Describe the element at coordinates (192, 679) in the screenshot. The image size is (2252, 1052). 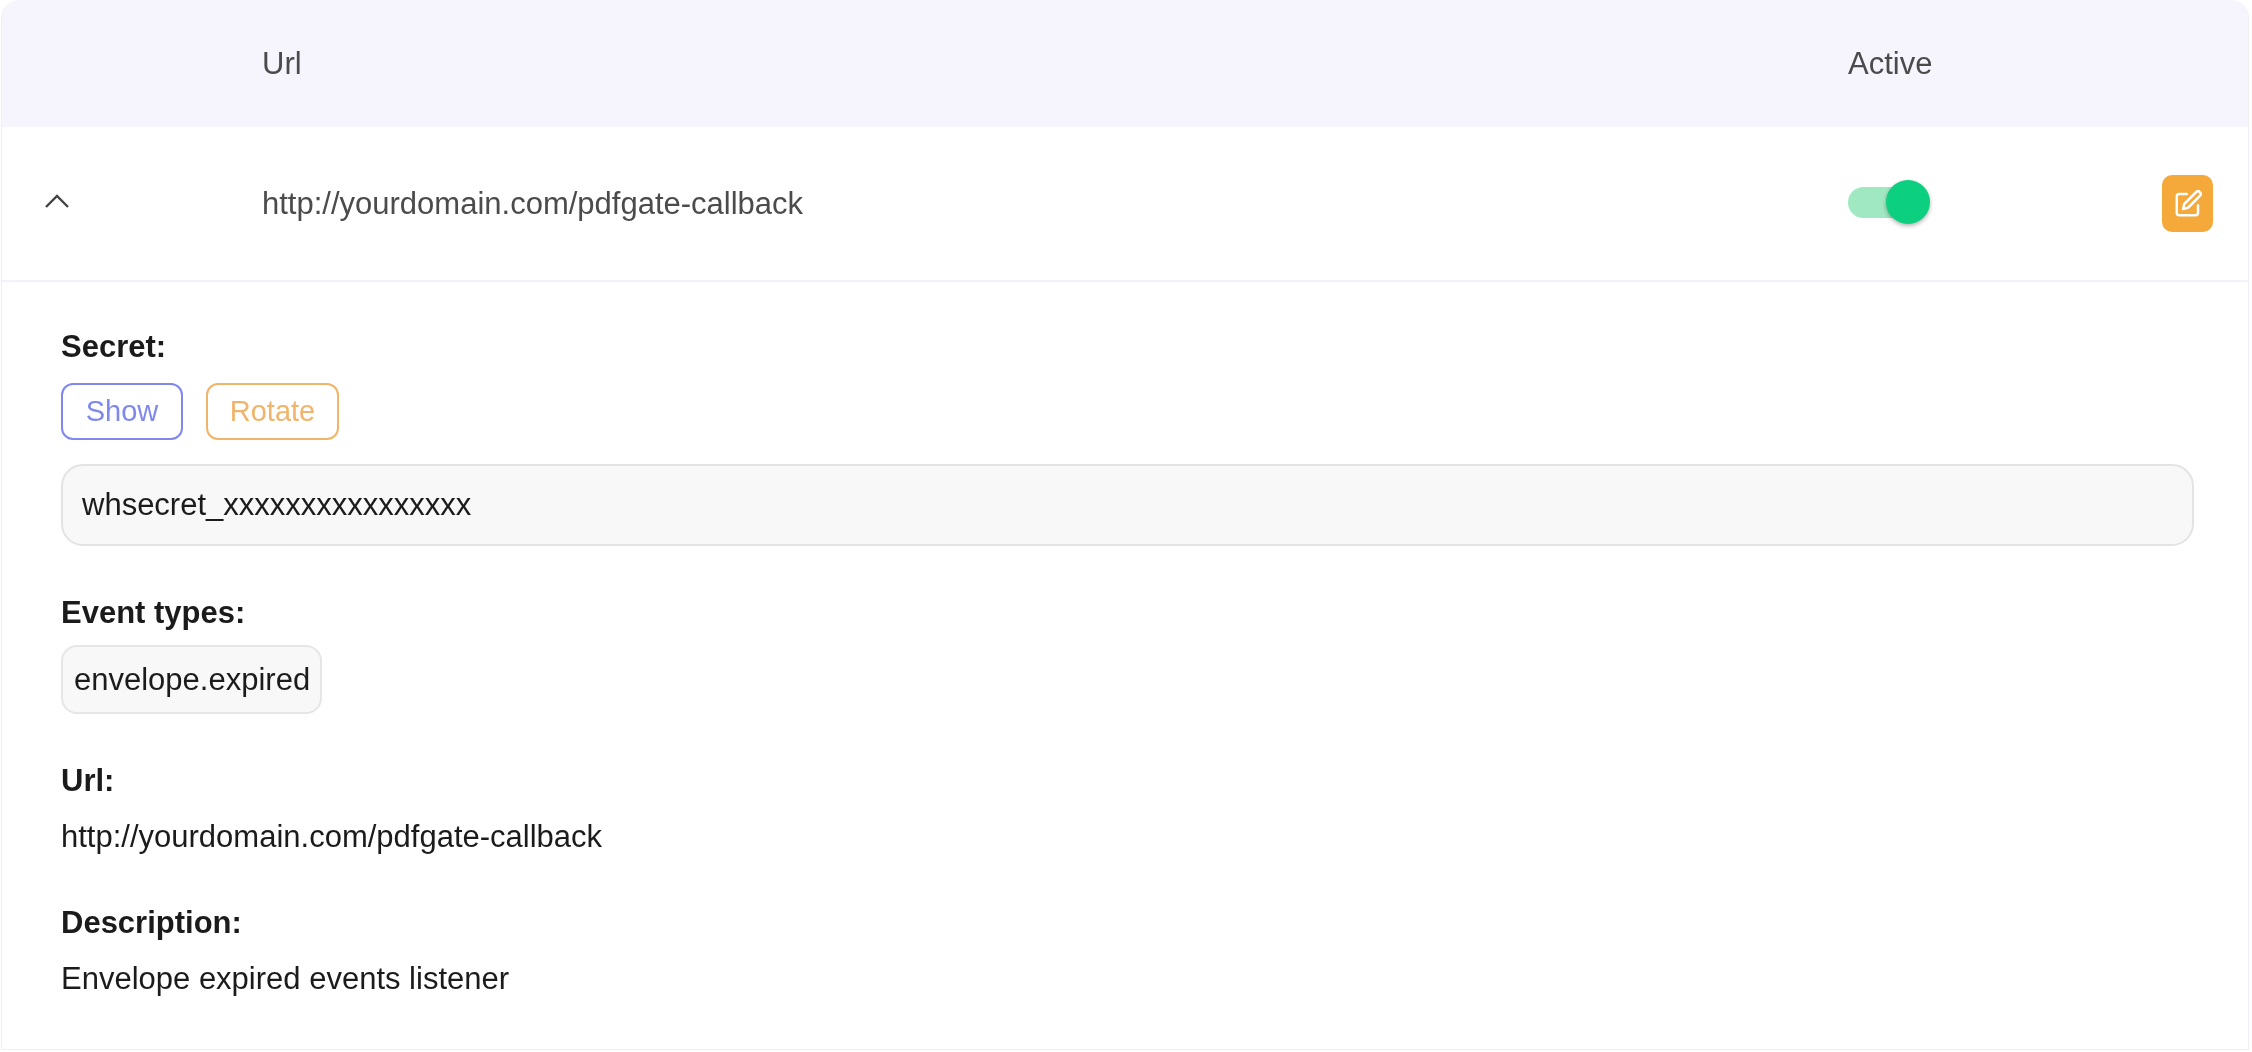
I see `event-type-tag: envelope.expired` at that location.